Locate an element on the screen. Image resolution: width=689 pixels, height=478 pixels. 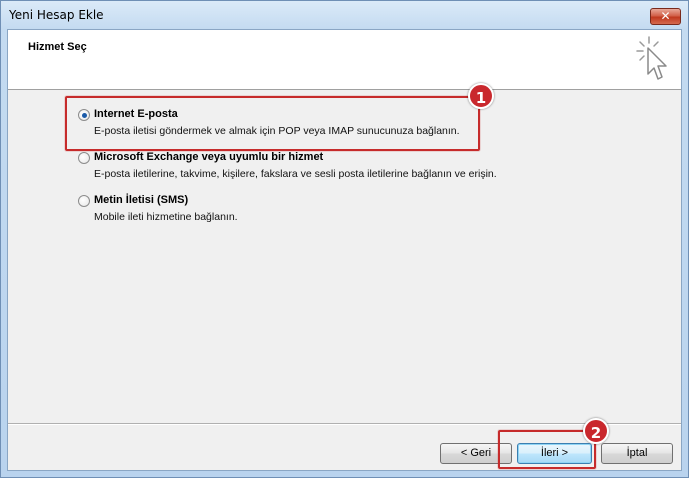
footer-separator is located at coordinates (344, 424).